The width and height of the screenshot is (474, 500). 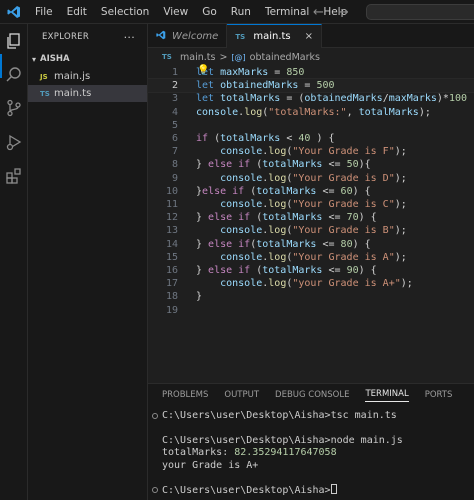 I want to click on panel-tab-output: OUTPUT, so click(x=241, y=395).